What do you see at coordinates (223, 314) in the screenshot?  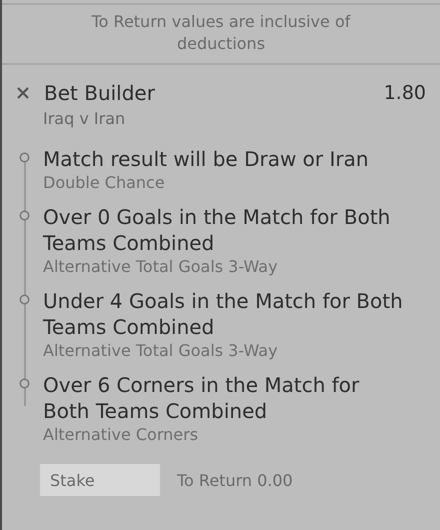 I see `selection-name: Under 4 Goals in the Match for Both Teams Combined` at bounding box center [223, 314].